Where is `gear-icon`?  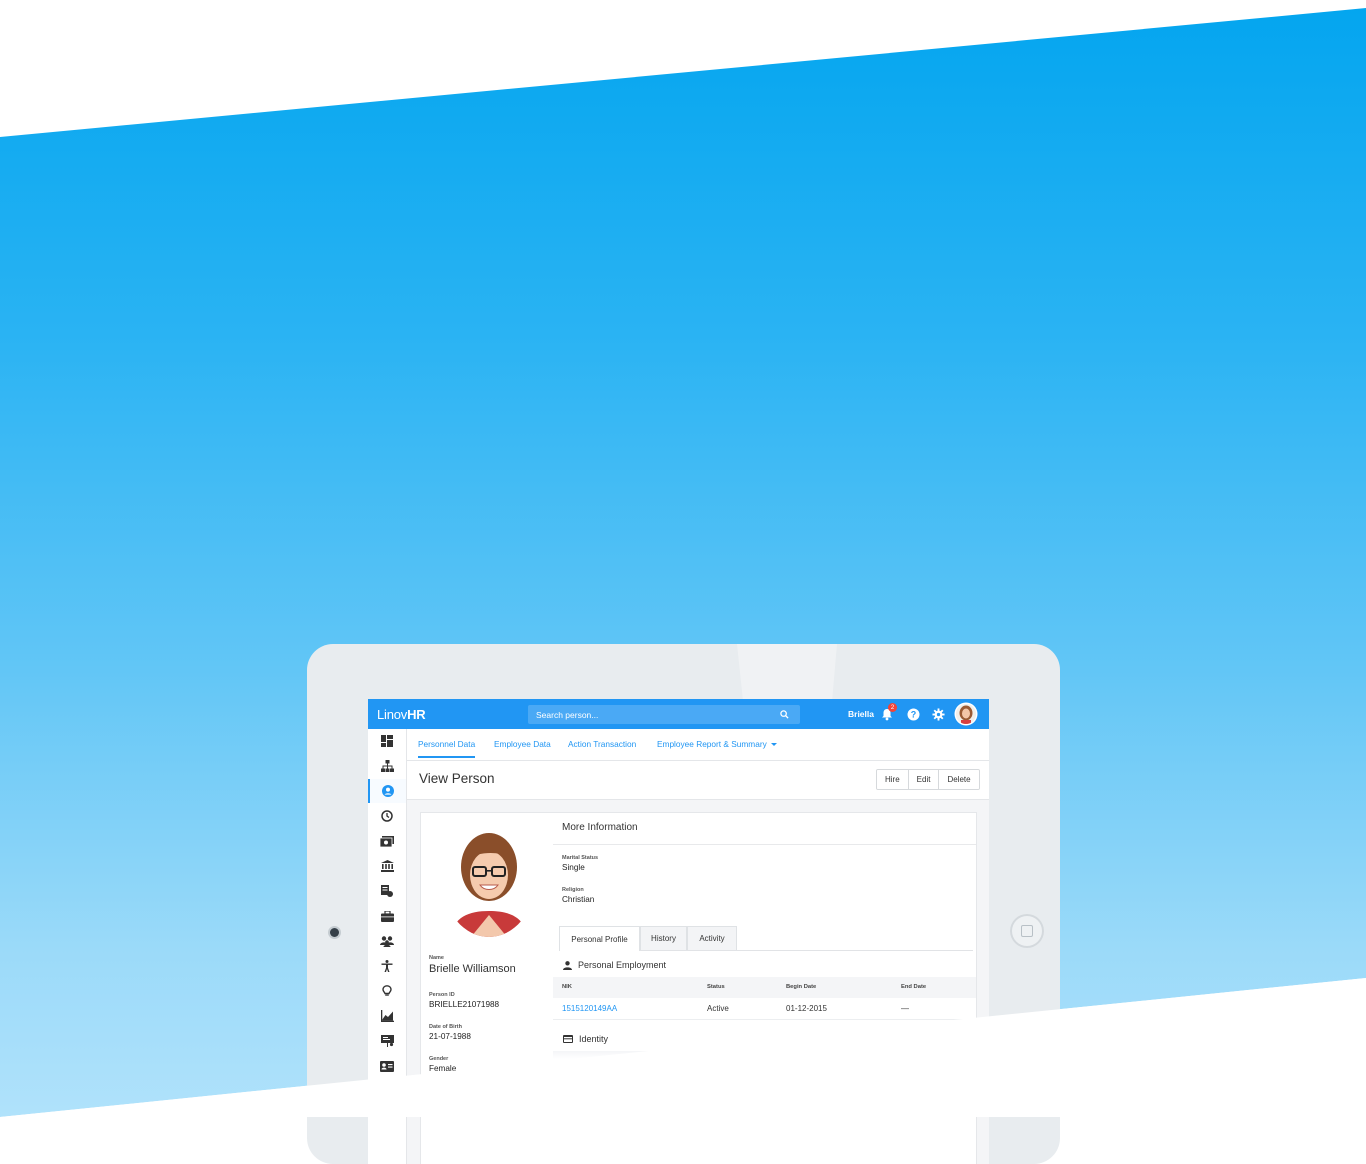
gear-icon is located at coordinates (938, 714).